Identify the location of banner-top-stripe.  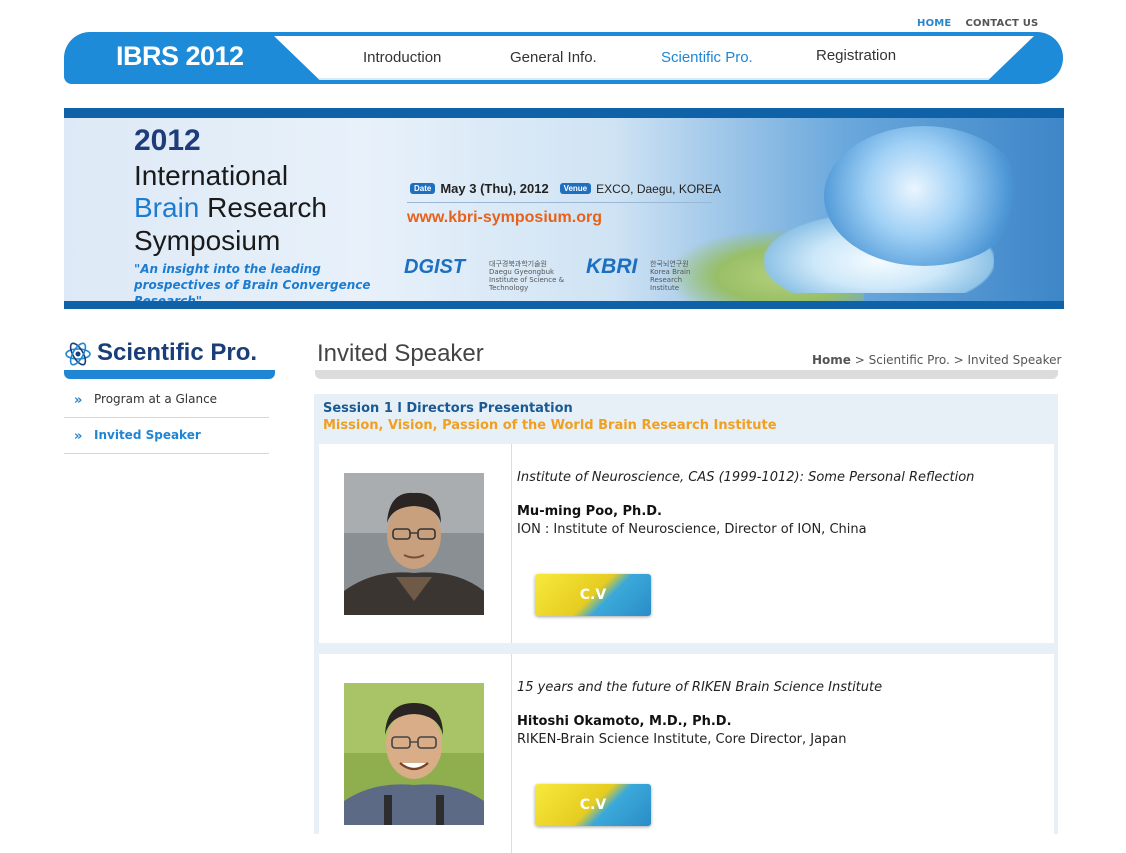
(564, 113).